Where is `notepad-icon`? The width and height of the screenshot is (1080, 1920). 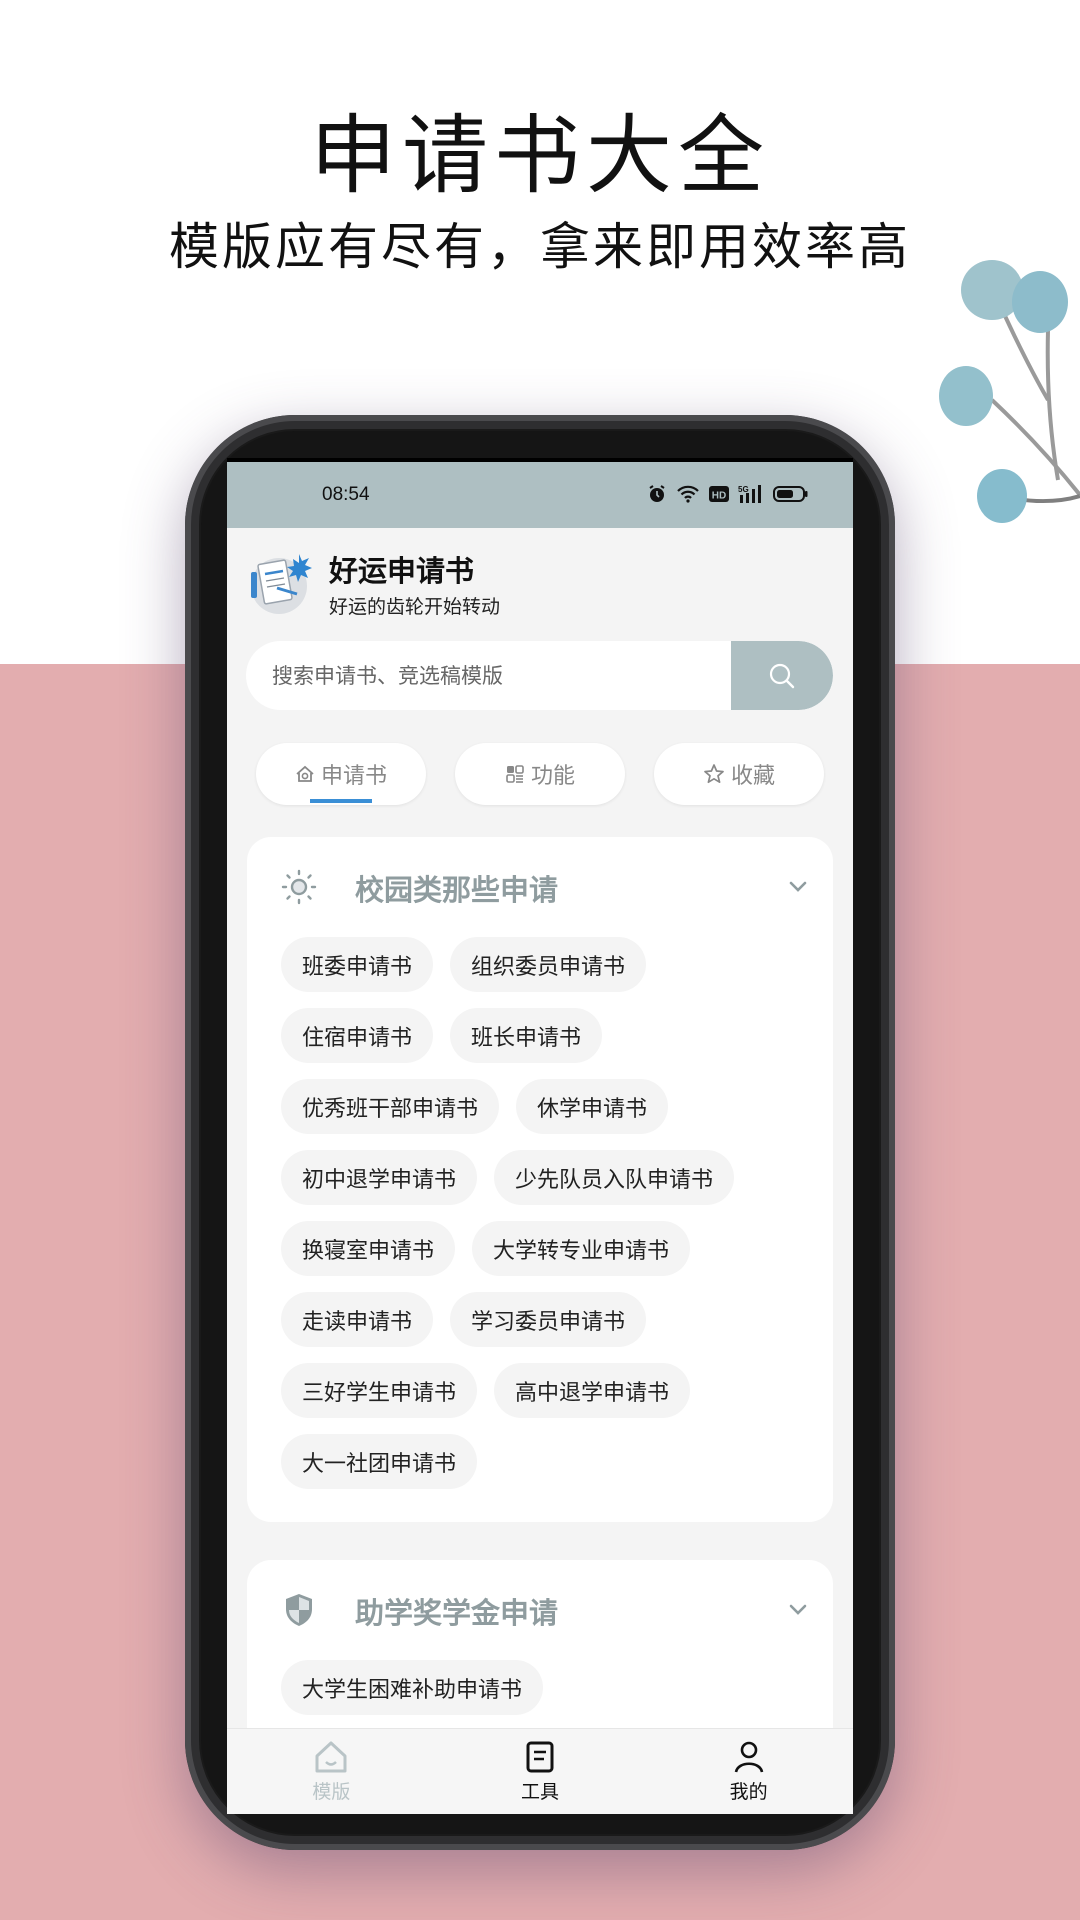 notepad-icon is located at coordinates (540, 1757).